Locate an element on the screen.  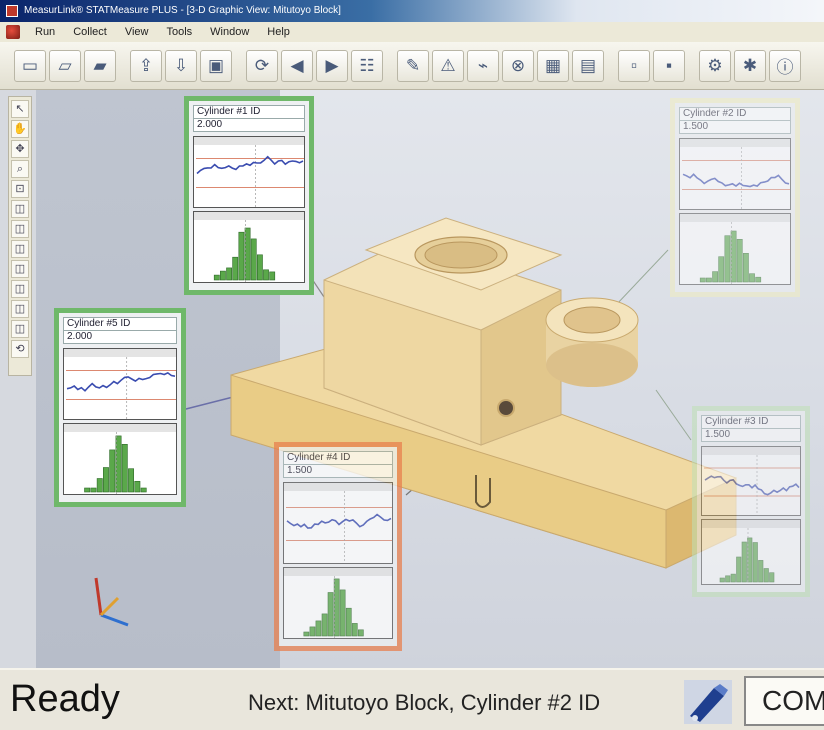
select-arrow-icon: ↖ is located at coordinates (20, 109).